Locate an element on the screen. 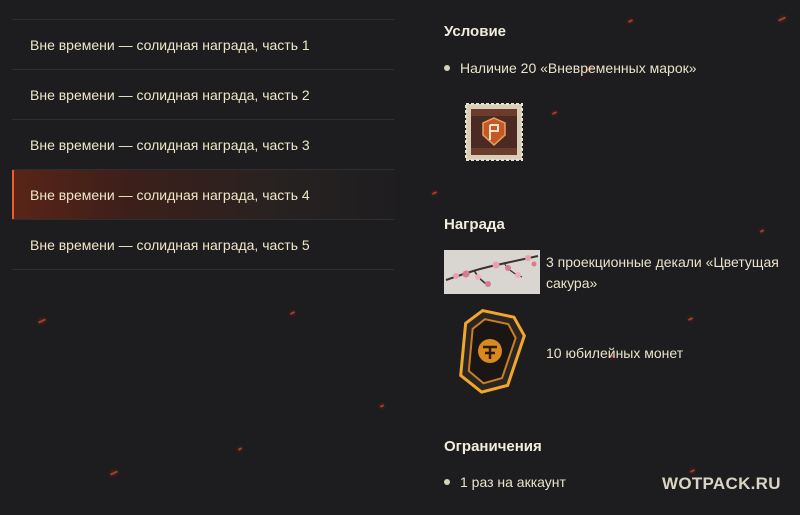 The width and height of the screenshot is (800, 515). cherry-blossom-decal-icon is located at coordinates (492, 272).